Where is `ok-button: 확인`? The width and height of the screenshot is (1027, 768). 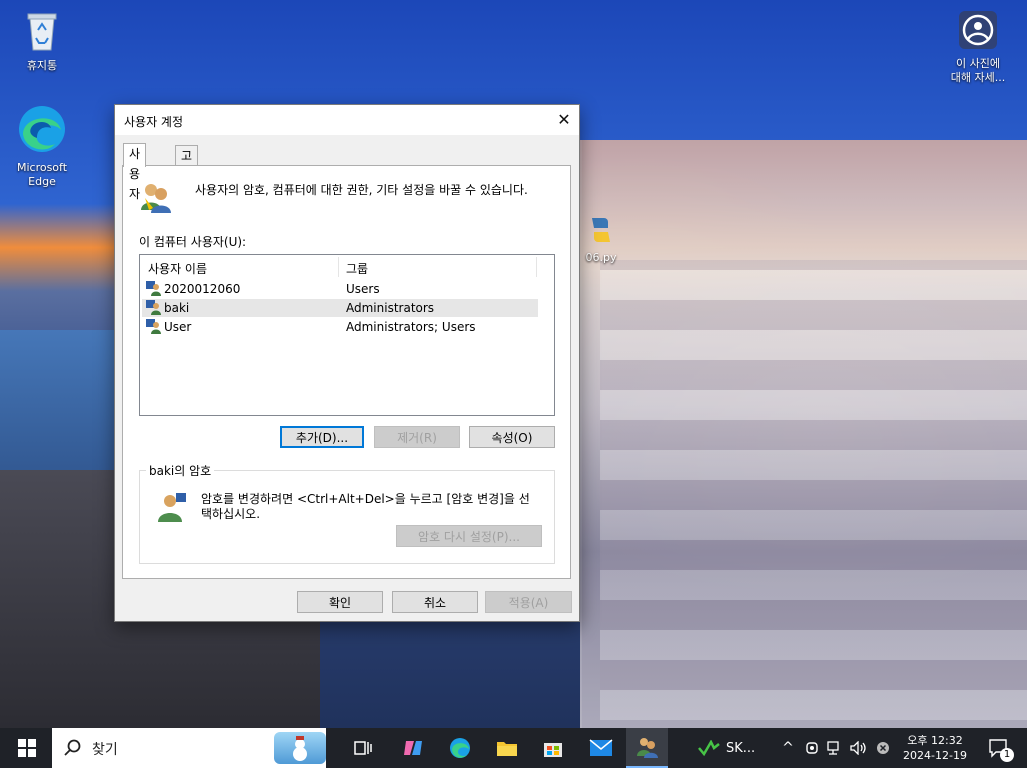 ok-button: 확인 is located at coordinates (340, 602).